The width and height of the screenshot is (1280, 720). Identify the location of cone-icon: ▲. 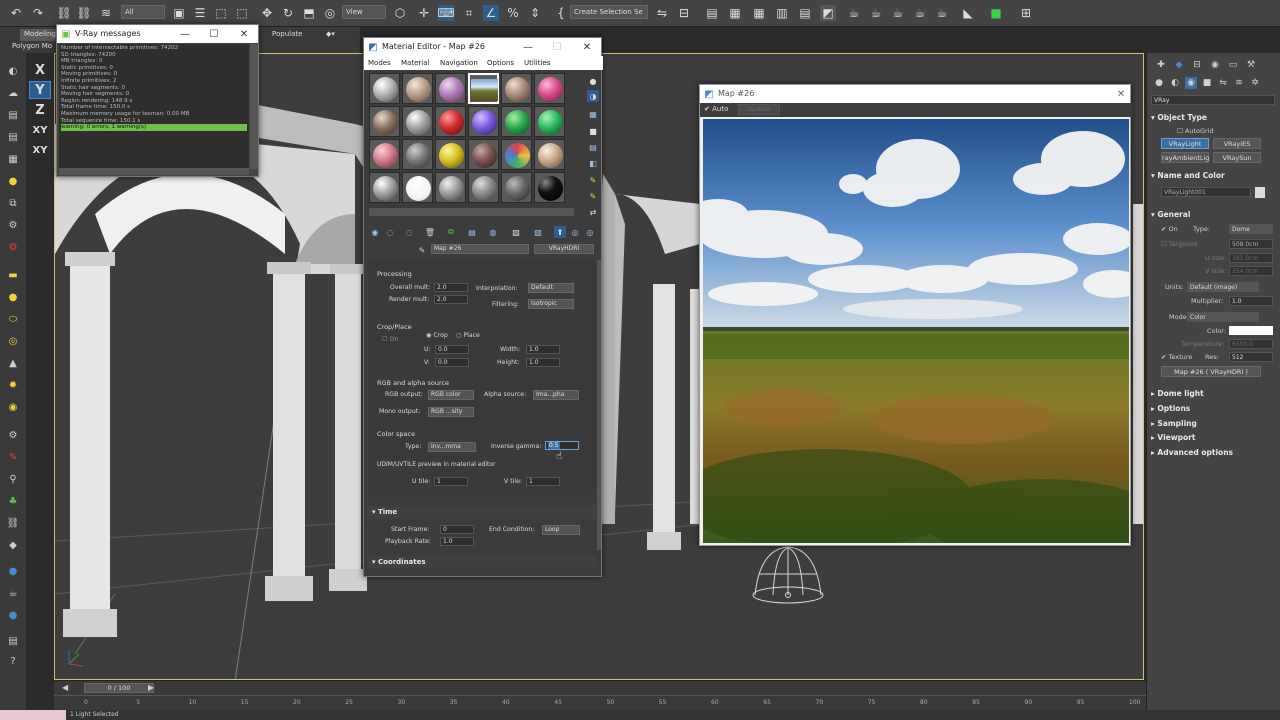
(13, 363).